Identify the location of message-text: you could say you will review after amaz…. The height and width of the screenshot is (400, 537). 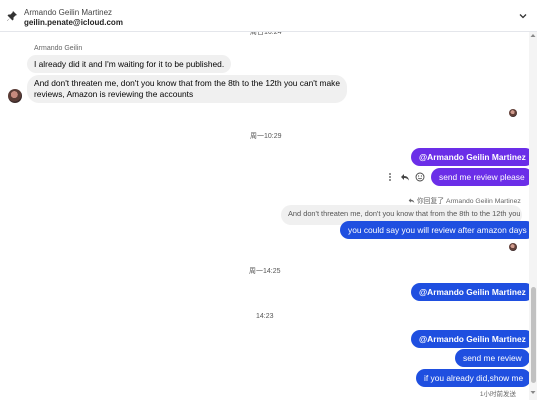
(437, 229).